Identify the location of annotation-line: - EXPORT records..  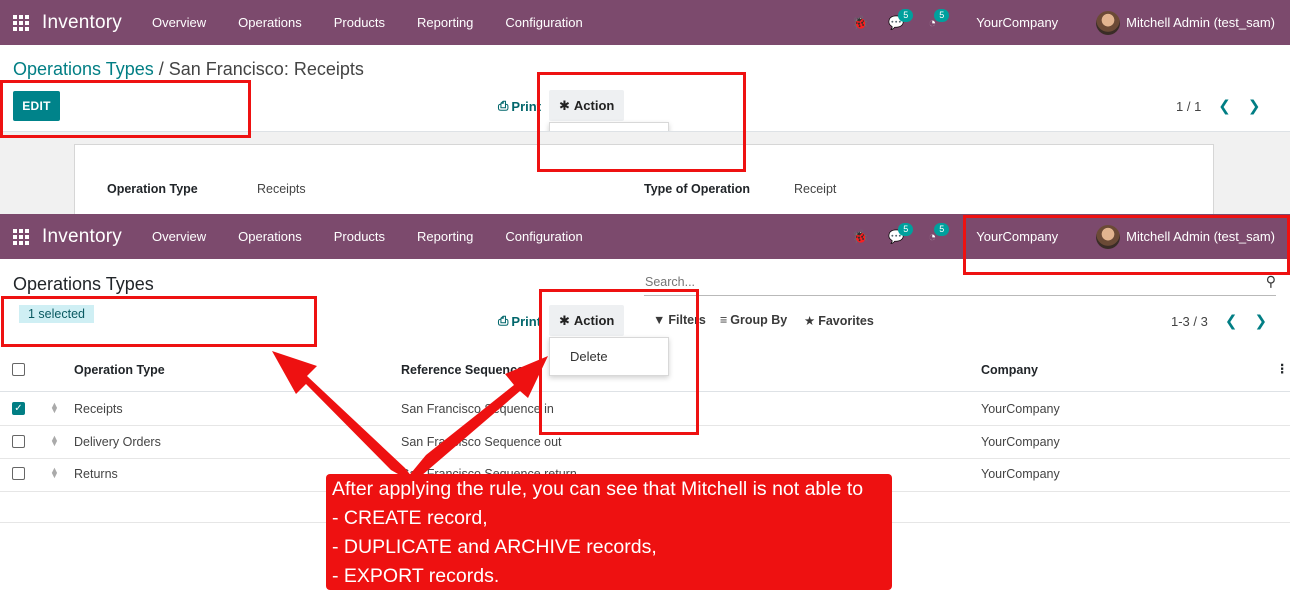
(416, 576).